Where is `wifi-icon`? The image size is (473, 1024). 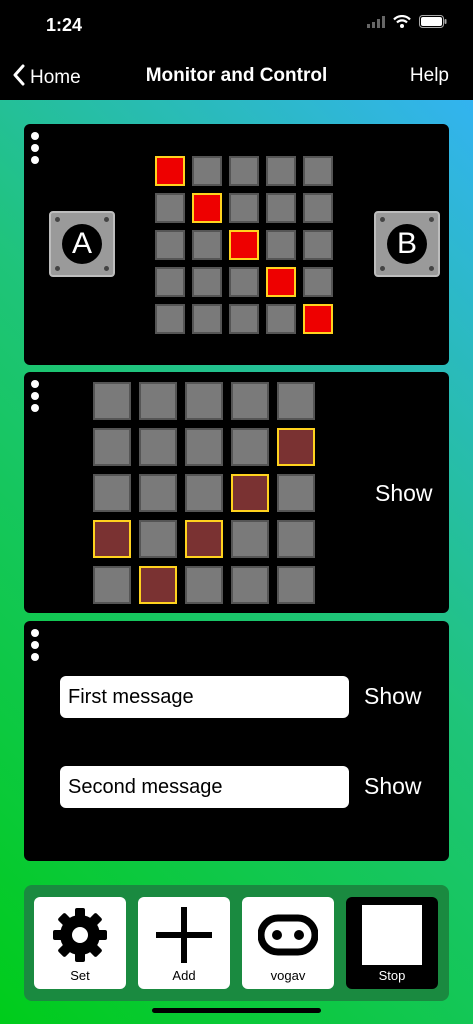
wifi-icon is located at coordinates (402, 24).